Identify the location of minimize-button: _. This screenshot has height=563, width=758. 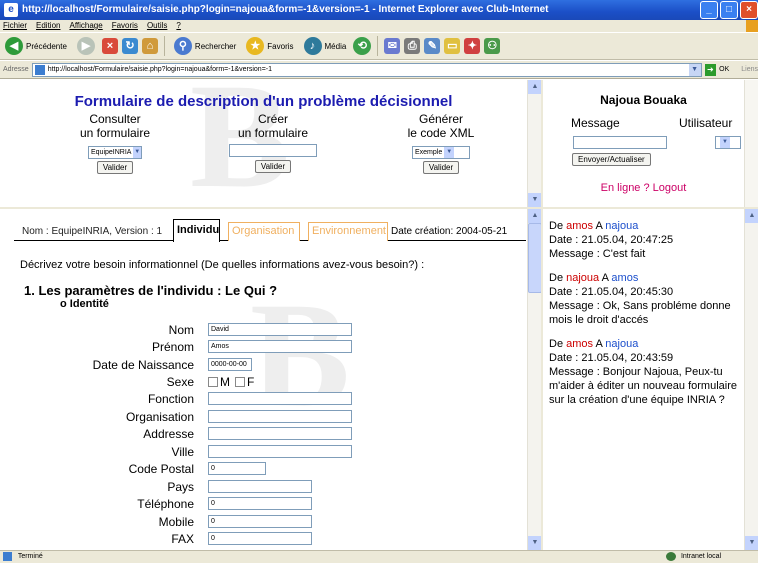
(709, 10).